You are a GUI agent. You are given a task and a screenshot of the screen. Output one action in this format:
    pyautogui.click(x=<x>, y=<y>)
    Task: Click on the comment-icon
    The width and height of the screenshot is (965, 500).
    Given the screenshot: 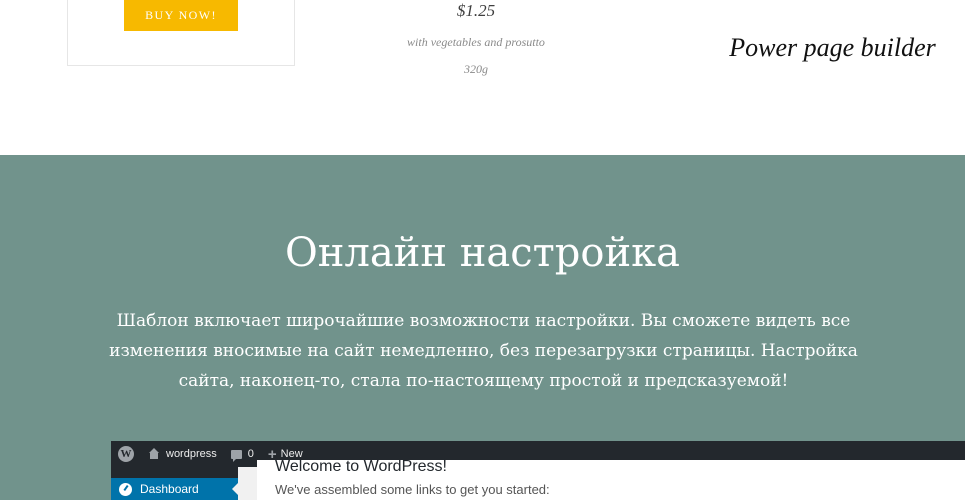 What is the action you would take?
    pyautogui.click(x=236, y=455)
    